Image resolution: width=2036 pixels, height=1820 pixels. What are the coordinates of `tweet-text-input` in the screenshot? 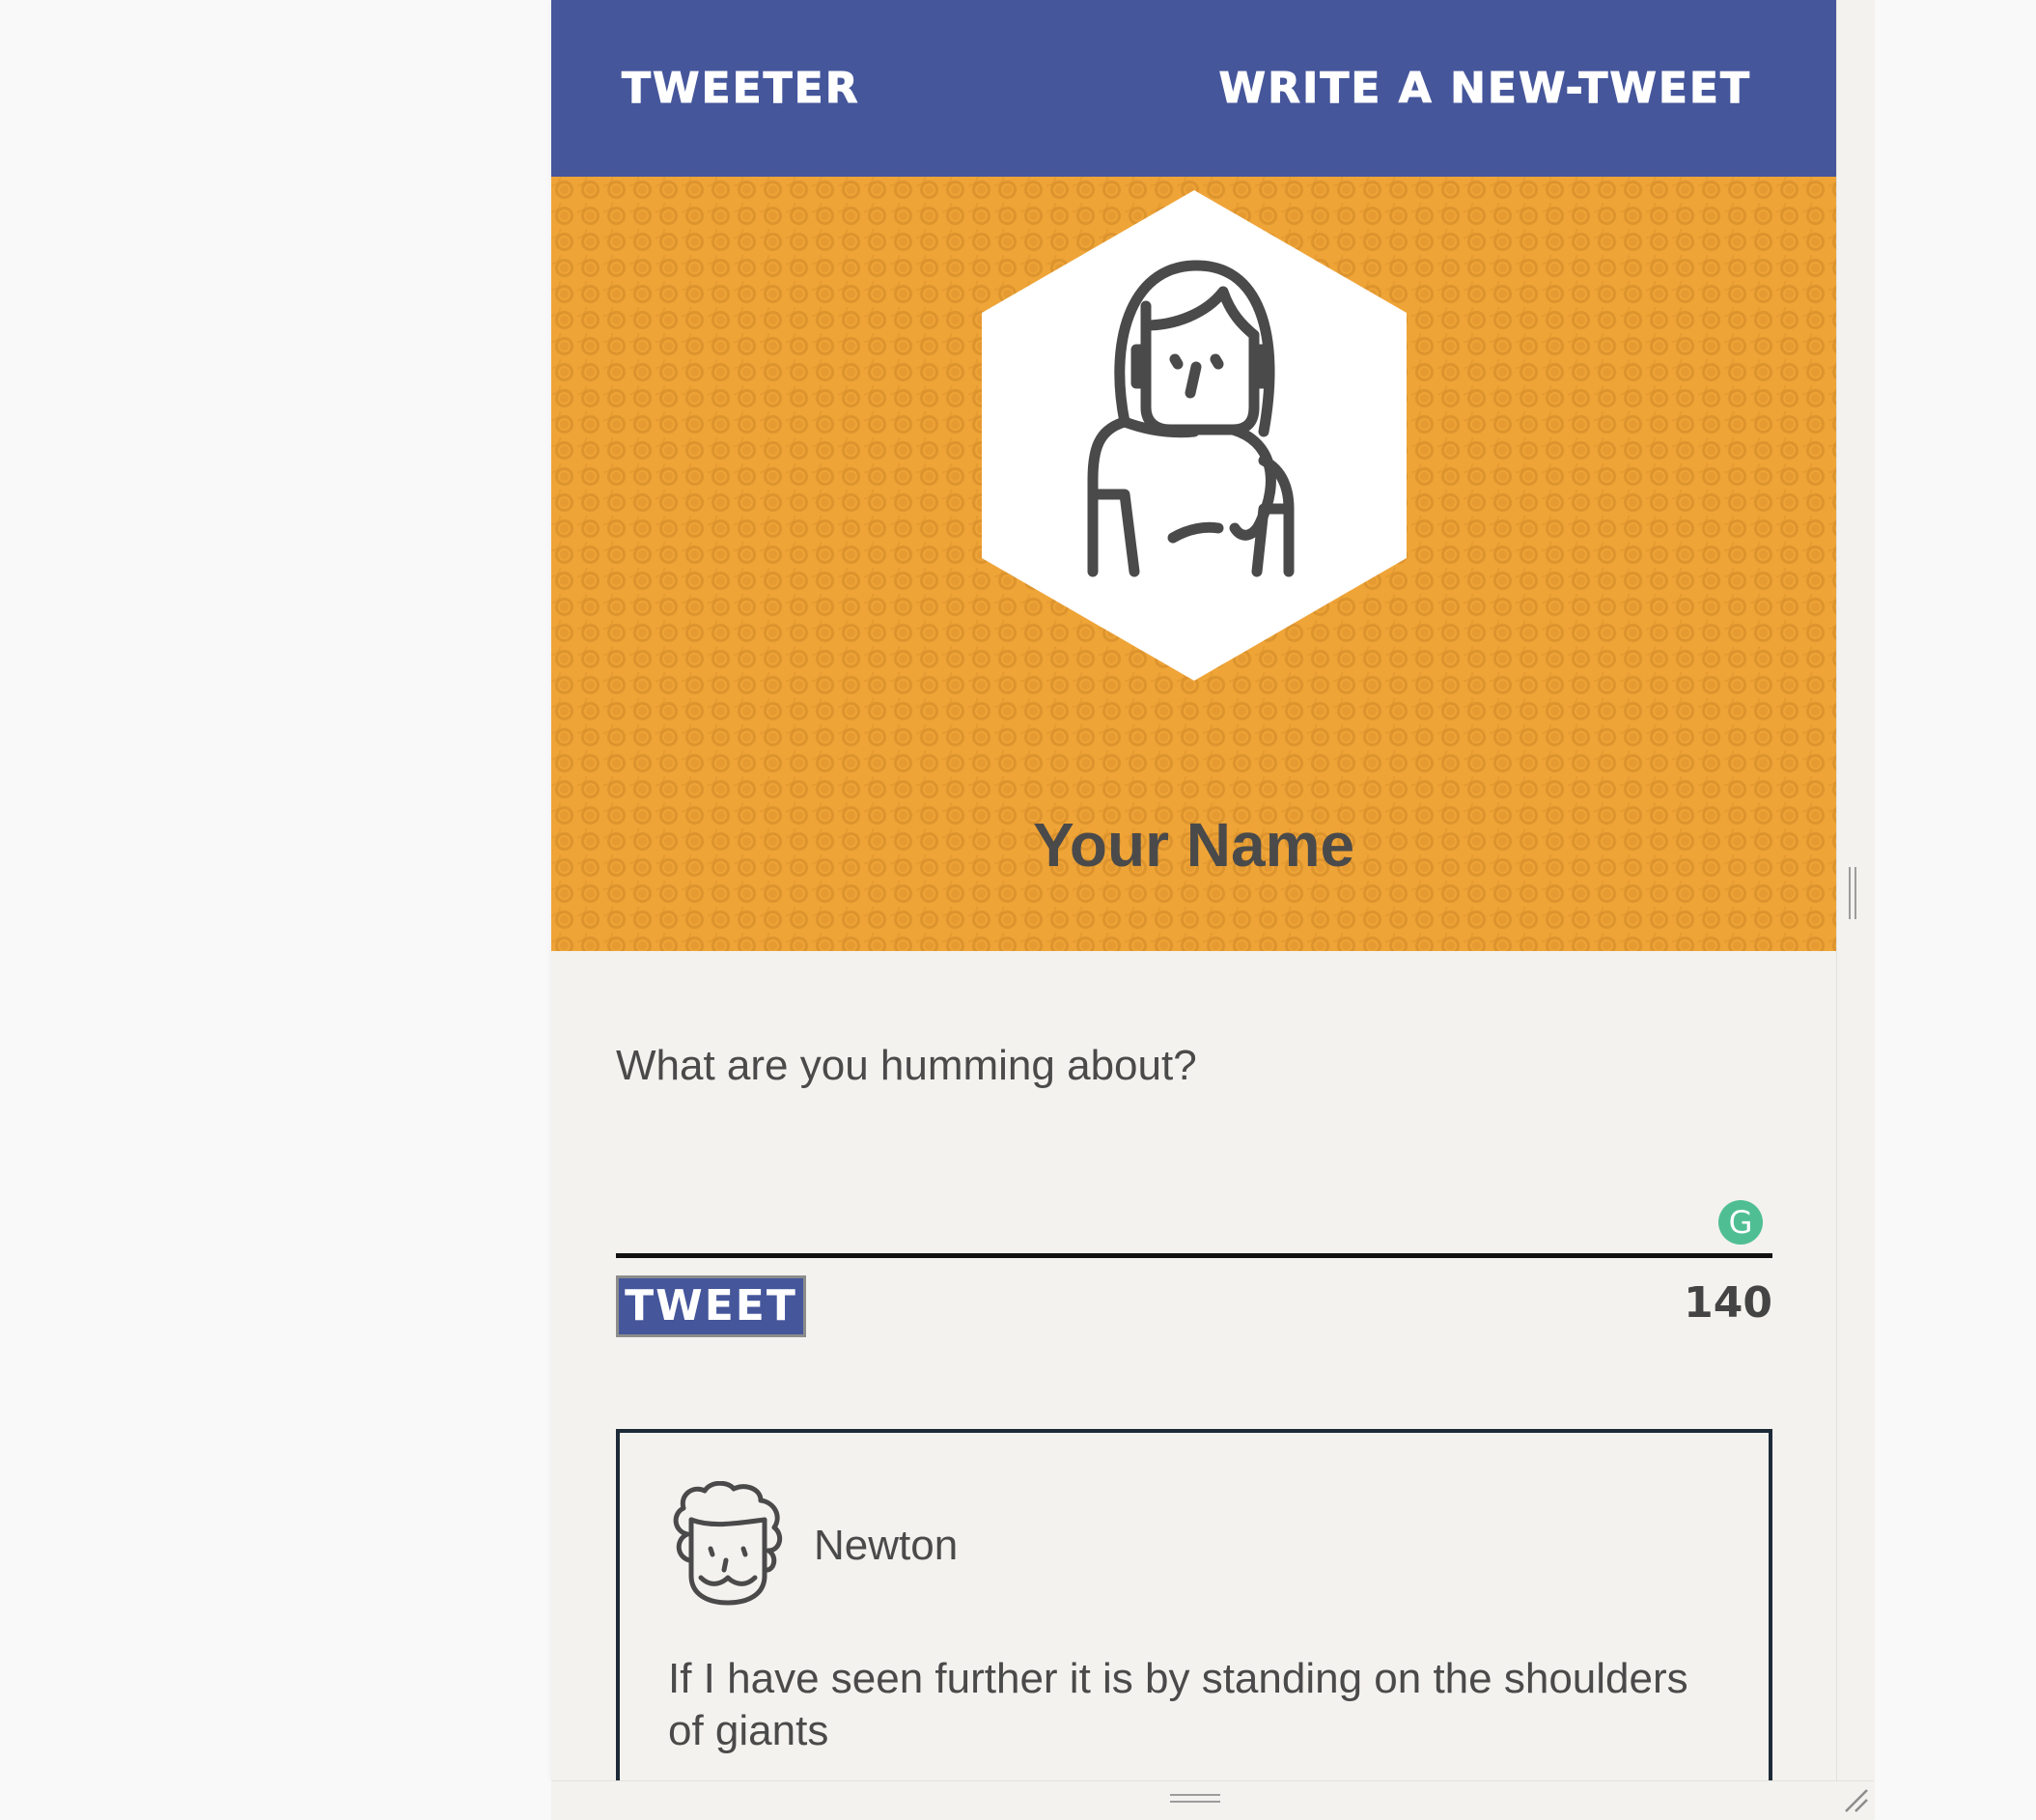 It's located at (1194, 1140).